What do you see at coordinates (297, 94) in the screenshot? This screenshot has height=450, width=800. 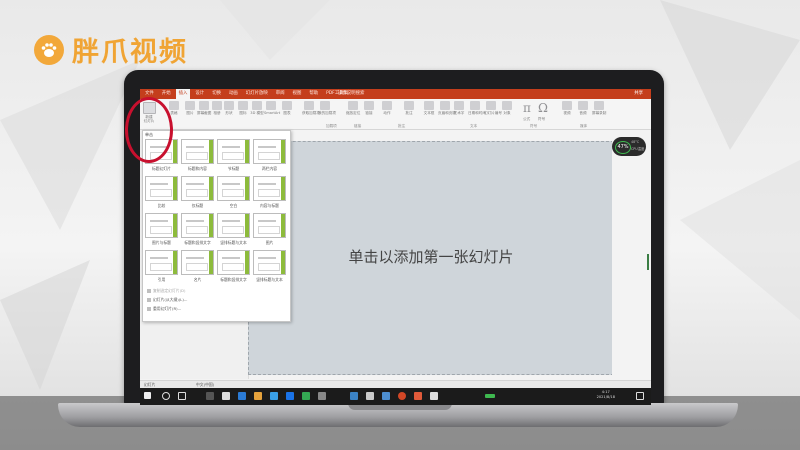 I see `tab-8: 视图` at bounding box center [297, 94].